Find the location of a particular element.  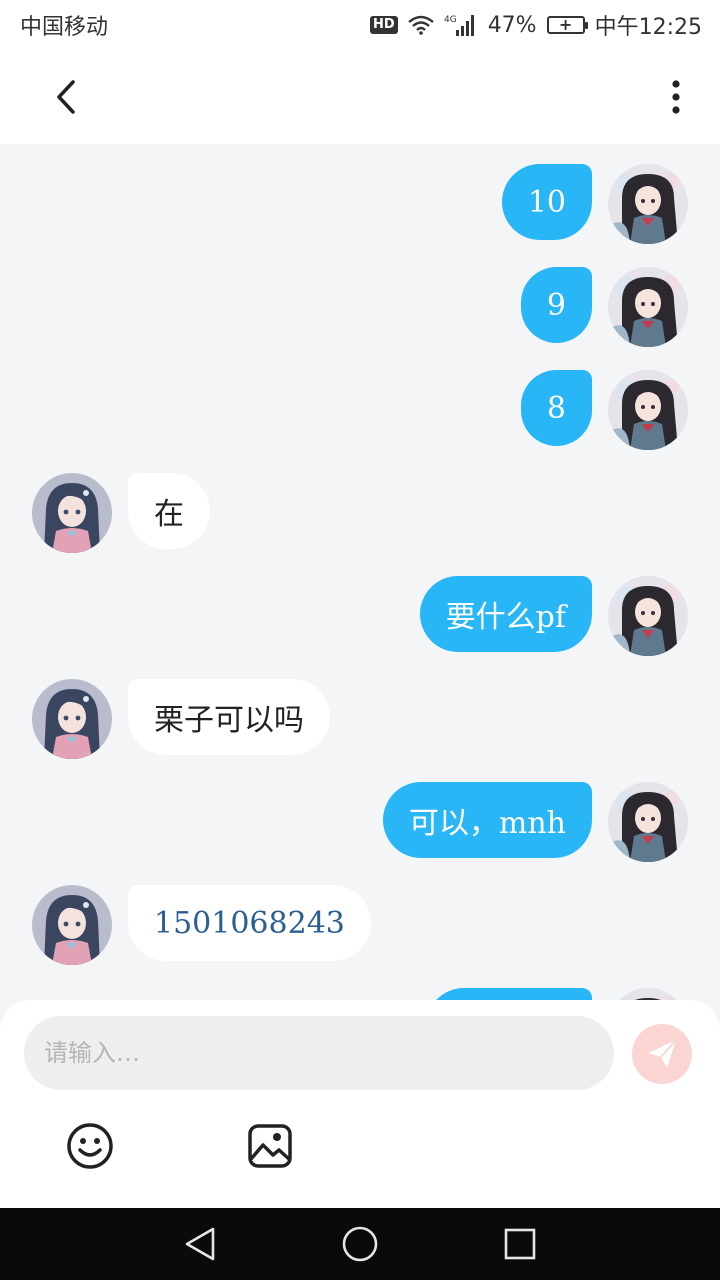

triangle-back-icon is located at coordinates (200, 1244).